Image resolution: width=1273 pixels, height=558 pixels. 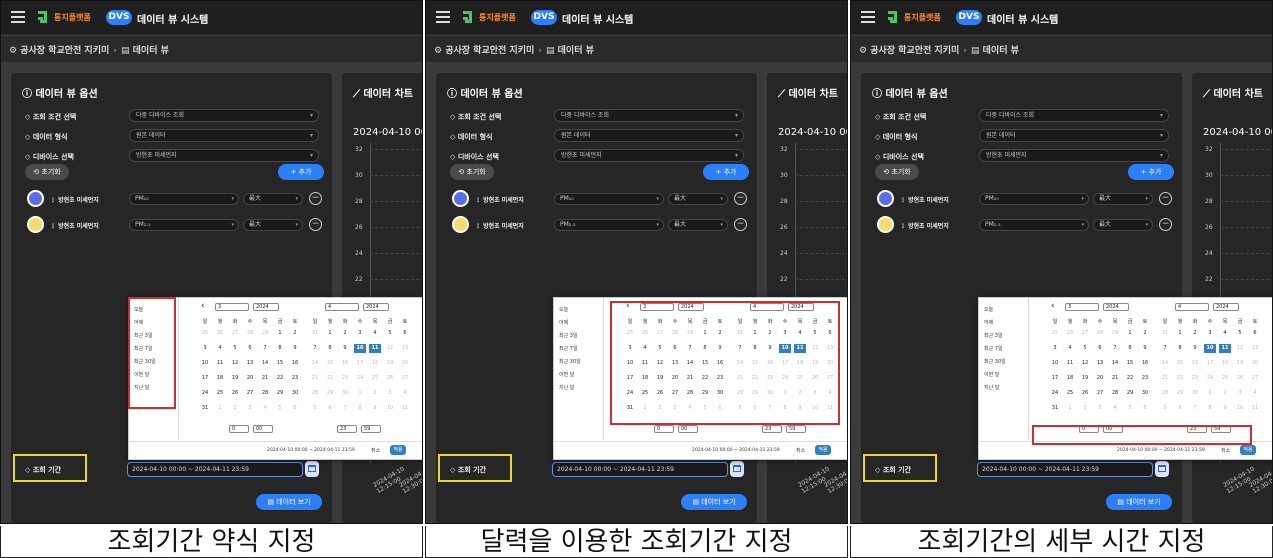 What do you see at coordinates (1240, 393) in the screenshot?
I see `calendar-day: 3` at bounding box center [1240, 393].